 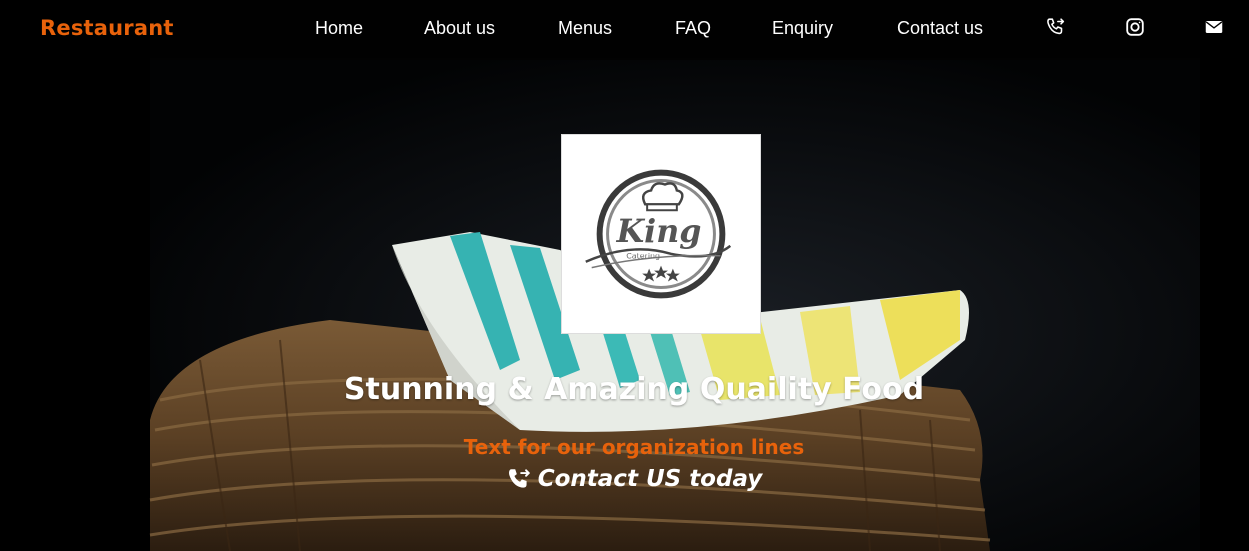 What do you see at coordinates (940, 28) in the screenshot?
I see `nav-item-contact-us: Contact us` at bounding box center [940, 28].